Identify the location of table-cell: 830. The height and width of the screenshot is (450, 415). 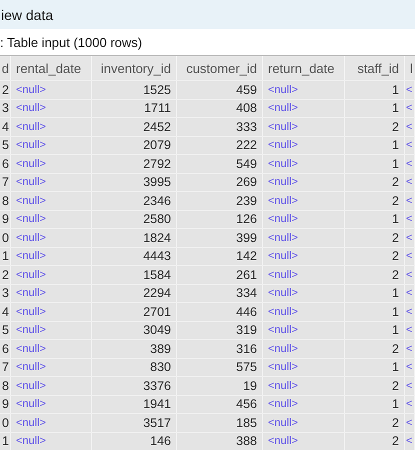
(134, 367).